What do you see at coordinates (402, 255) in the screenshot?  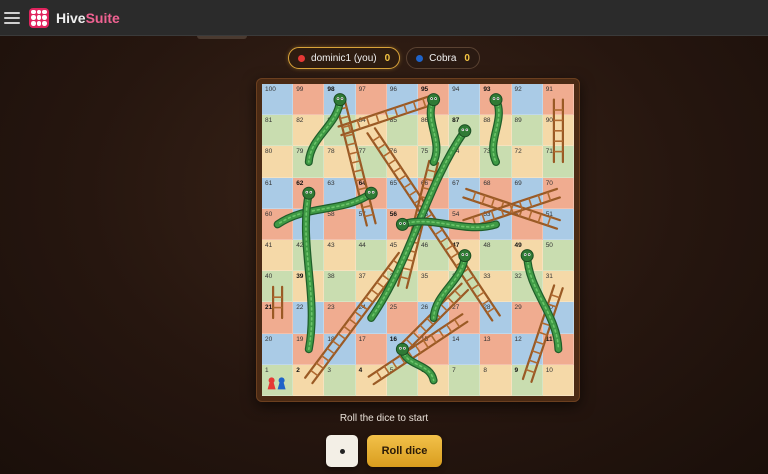 I see `board-cell-45: 45` at bounding box center [402, 255].